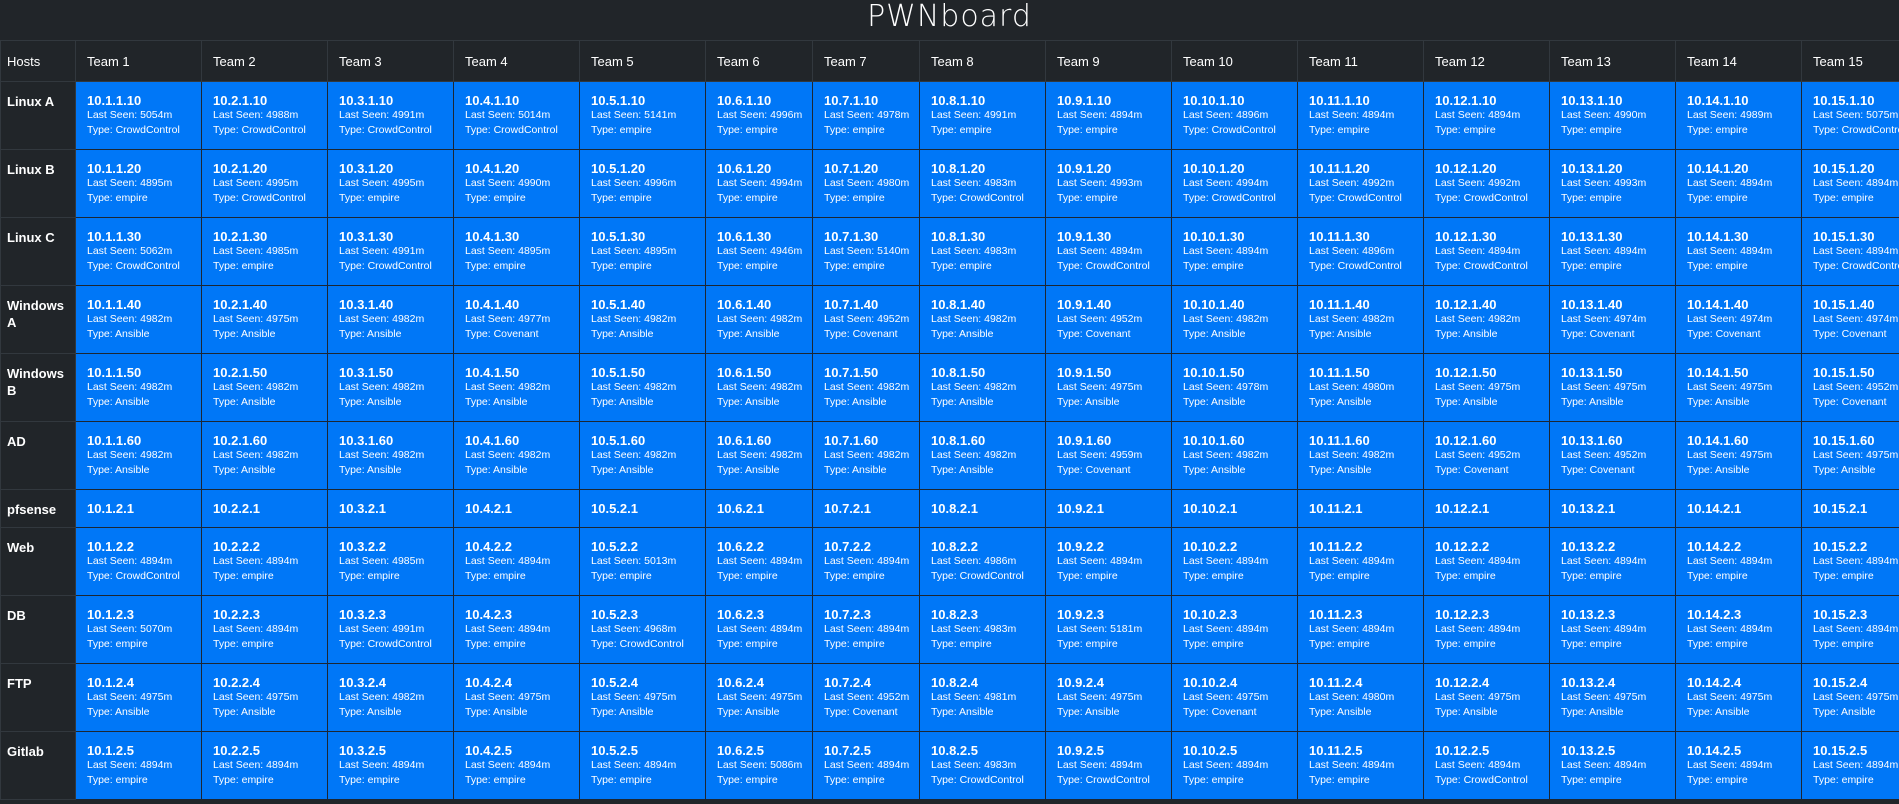 The image size is (1899, 804). What do you see at coordinates (1738, 629) in the screenshot?
I see `host-cell: 10.14.2.3 Last Seen: 4894m Type: empire` at bounding box center [1738, 629].